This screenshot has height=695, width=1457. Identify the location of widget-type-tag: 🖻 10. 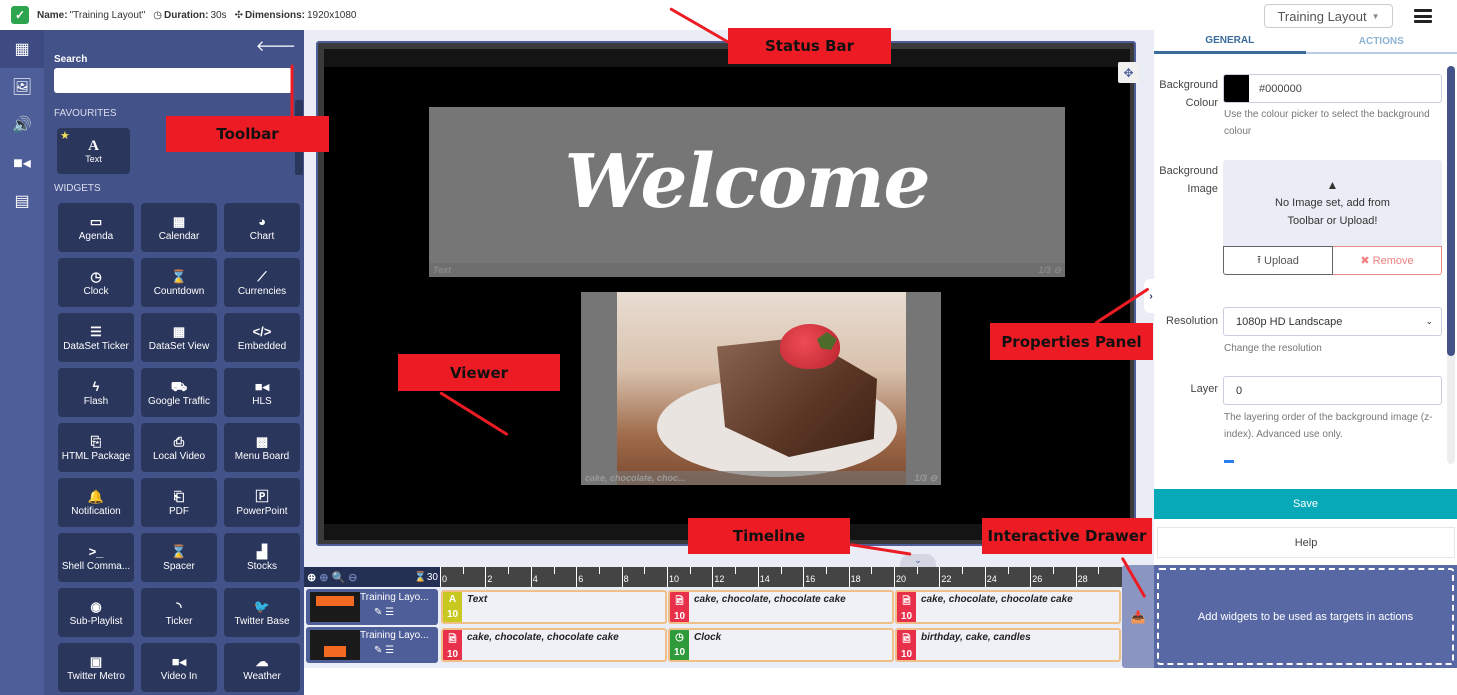
(679, 607).